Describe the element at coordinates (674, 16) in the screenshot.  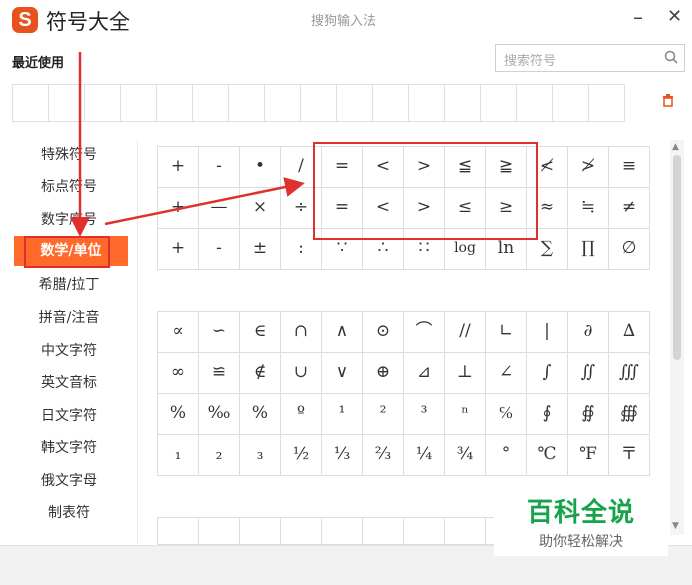
I see `close-button: ✕` at that location.